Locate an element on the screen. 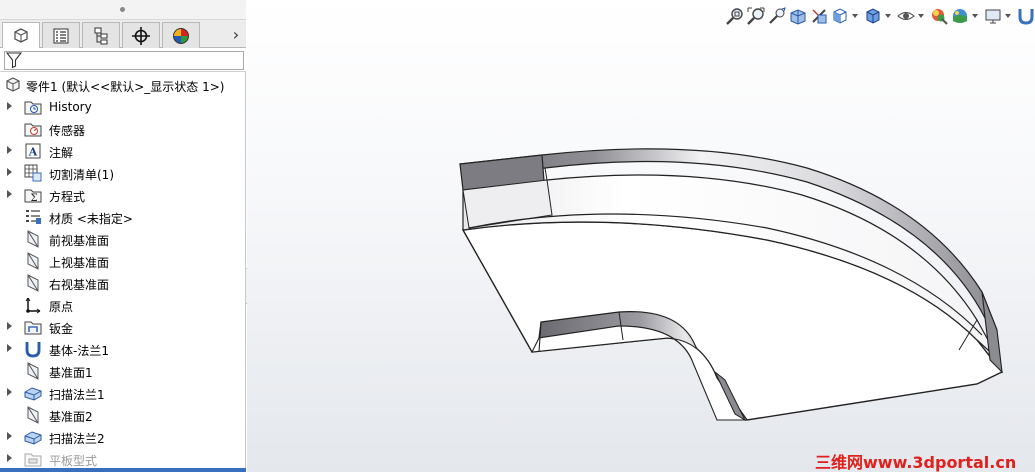  dynamic-annotation-icon is located at coordinates (819, 16).